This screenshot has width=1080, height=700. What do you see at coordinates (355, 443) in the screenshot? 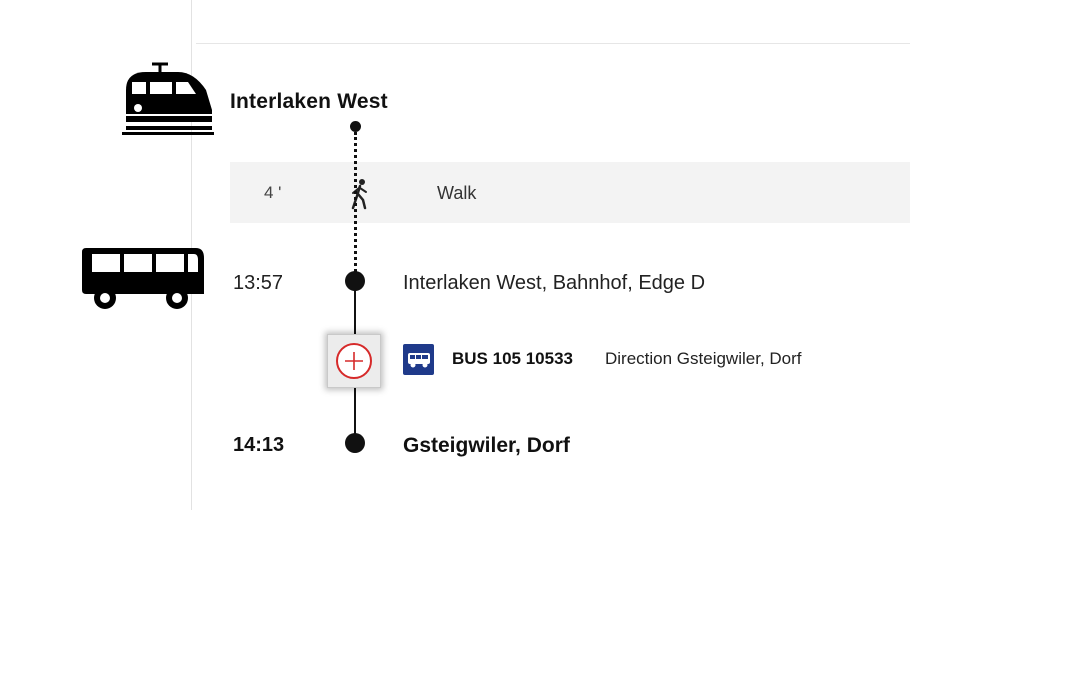
I see `arrival-timeline-dot` at bounding box center [355, 443].